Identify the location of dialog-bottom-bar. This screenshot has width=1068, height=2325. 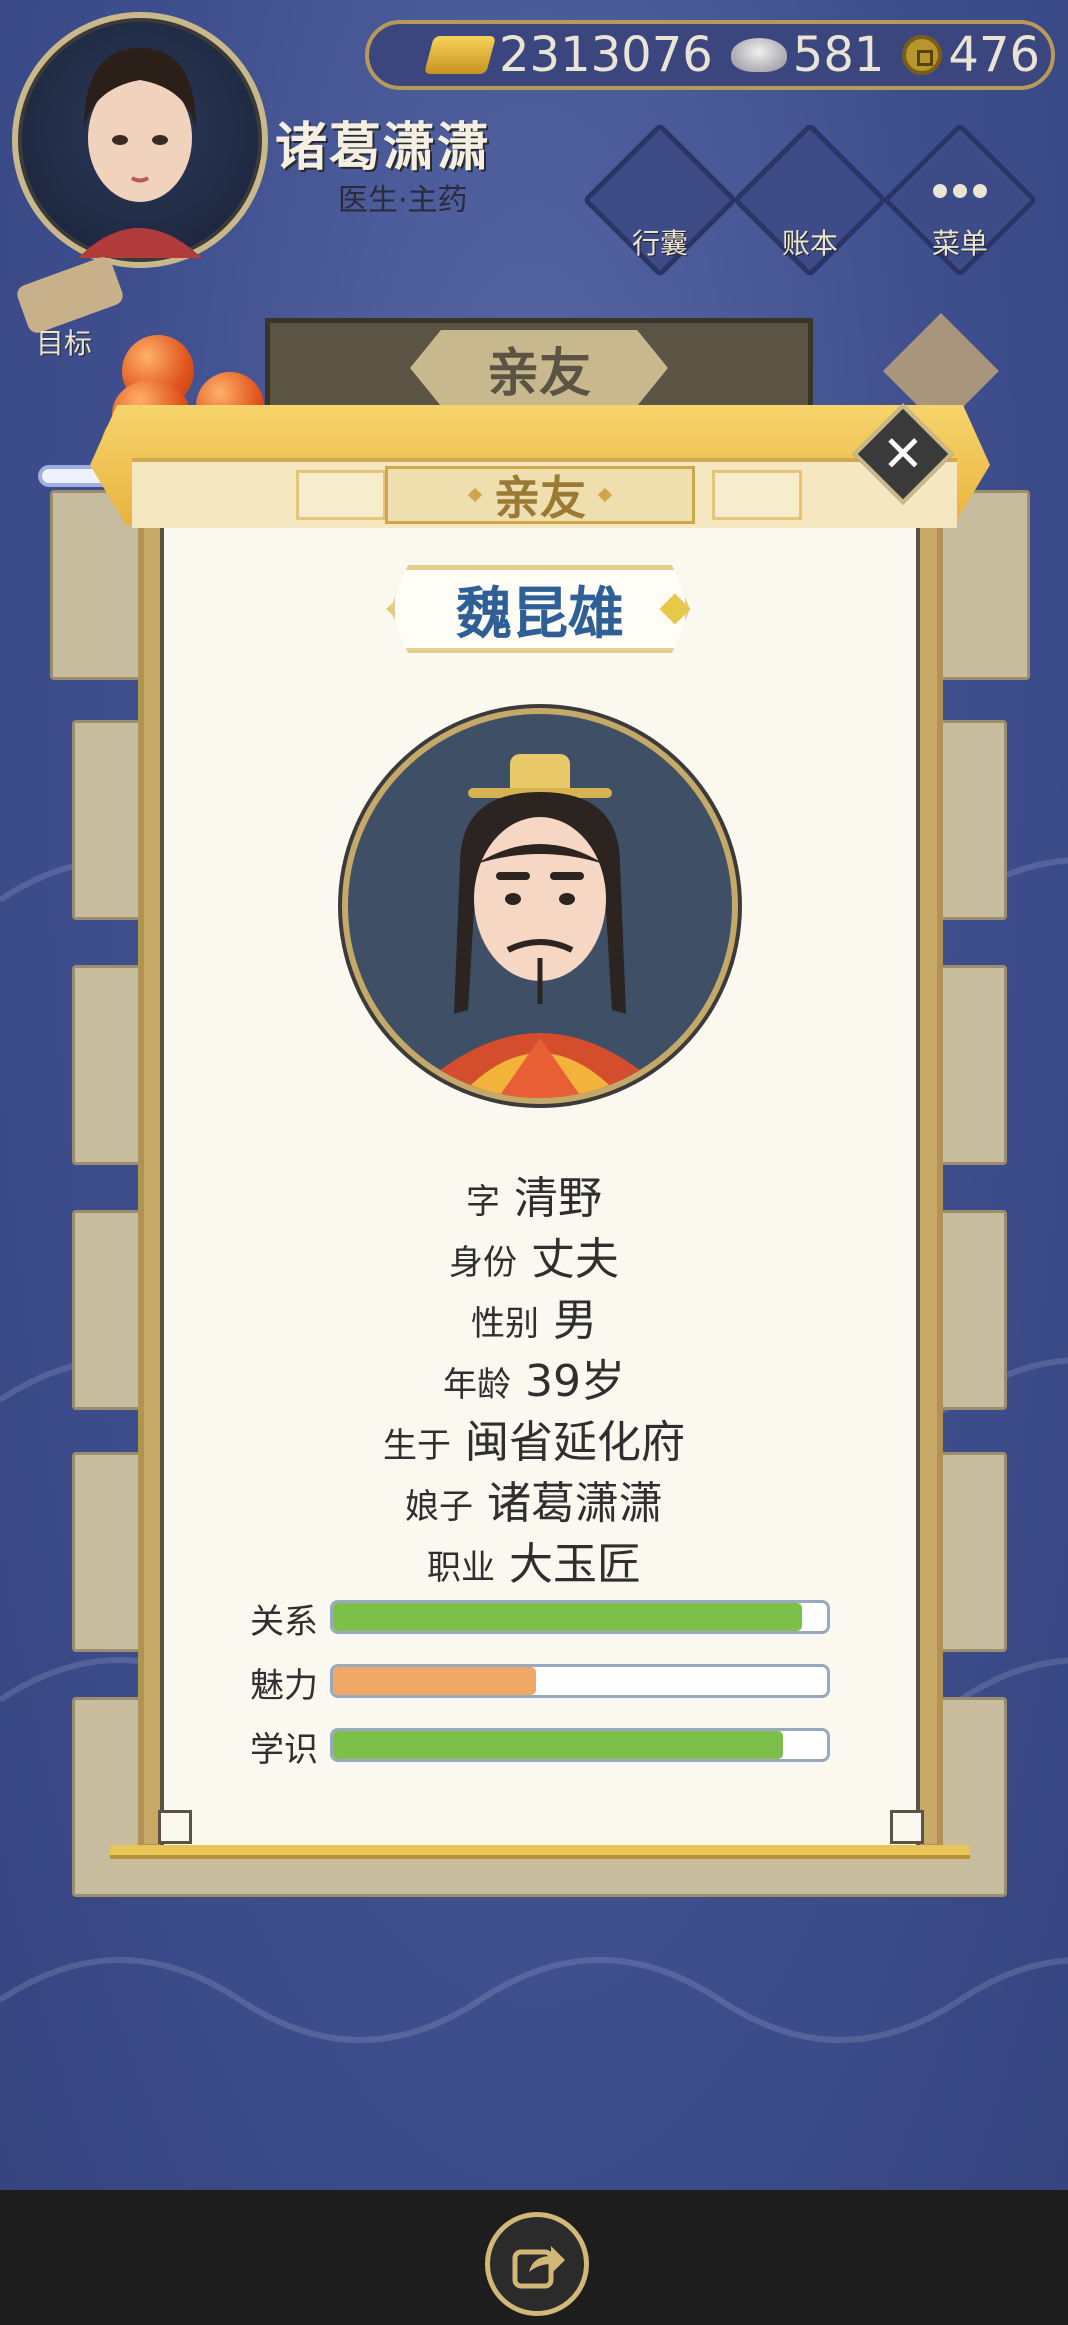
(540, 1852).